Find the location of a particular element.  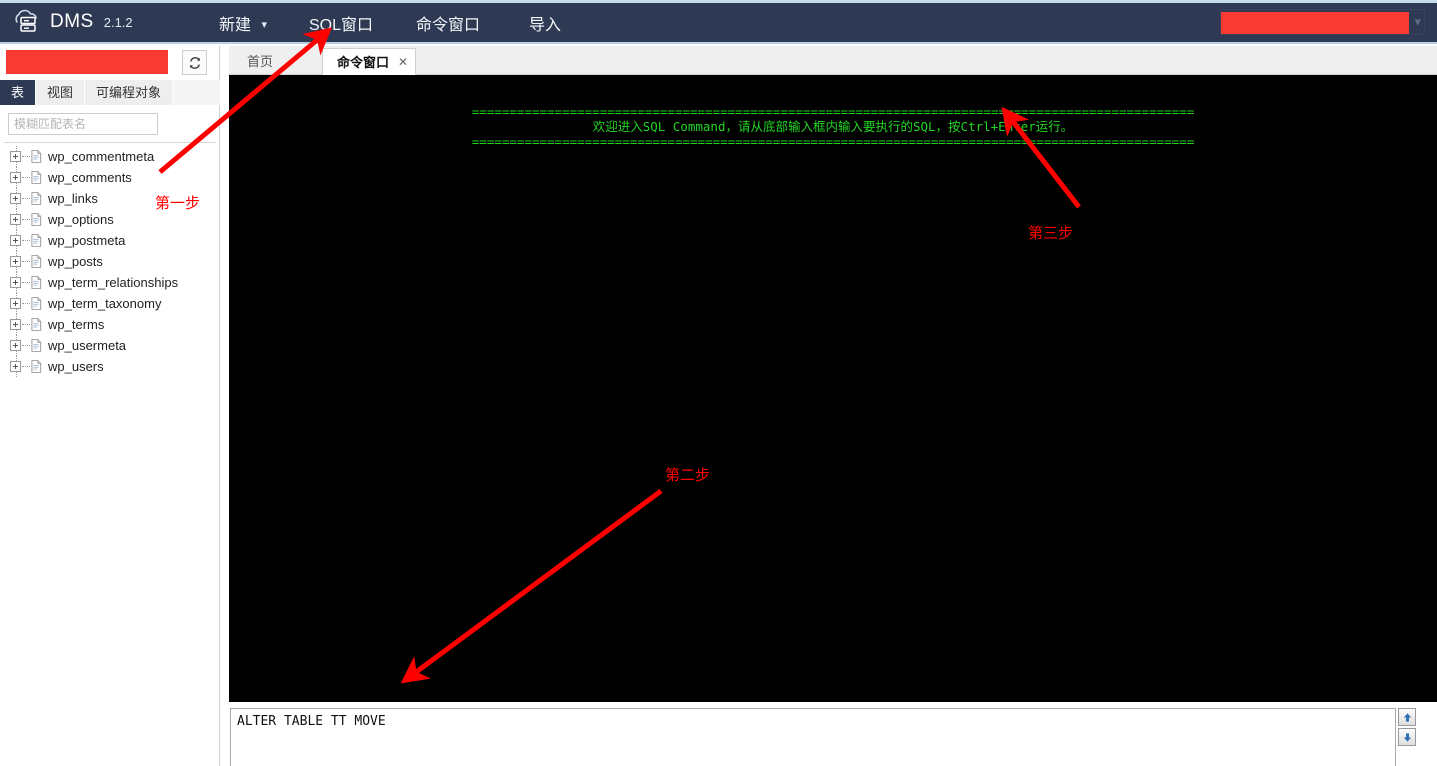

nav-item-command-window: 命令窗口 is located at coordinates (448, 23).